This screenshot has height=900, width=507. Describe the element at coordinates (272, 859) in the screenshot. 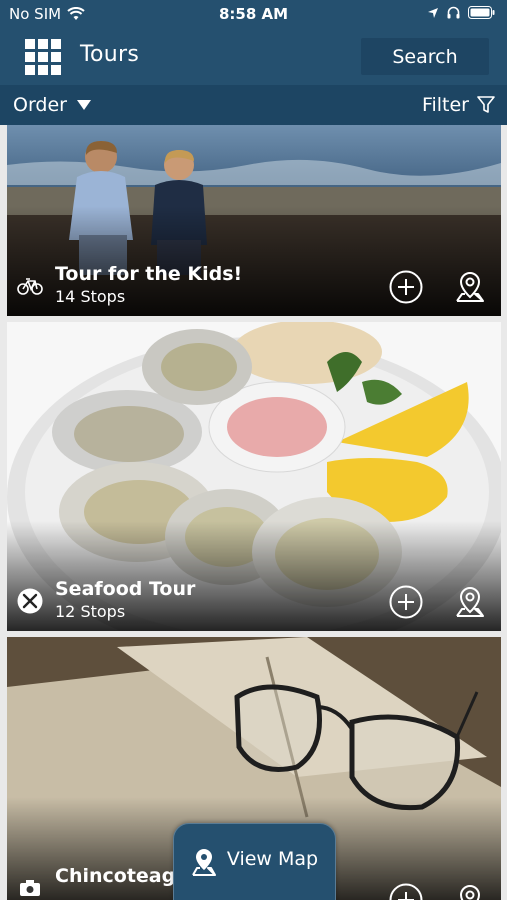

I see `view-map-label: View Map` at that location.